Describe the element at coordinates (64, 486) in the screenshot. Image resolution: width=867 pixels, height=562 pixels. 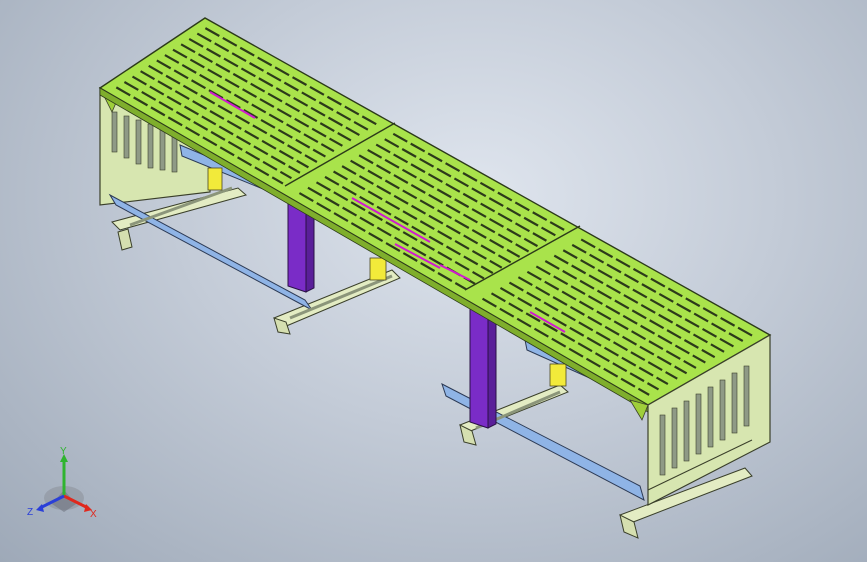
I see `orientation-triad: Y X Z` at that location.